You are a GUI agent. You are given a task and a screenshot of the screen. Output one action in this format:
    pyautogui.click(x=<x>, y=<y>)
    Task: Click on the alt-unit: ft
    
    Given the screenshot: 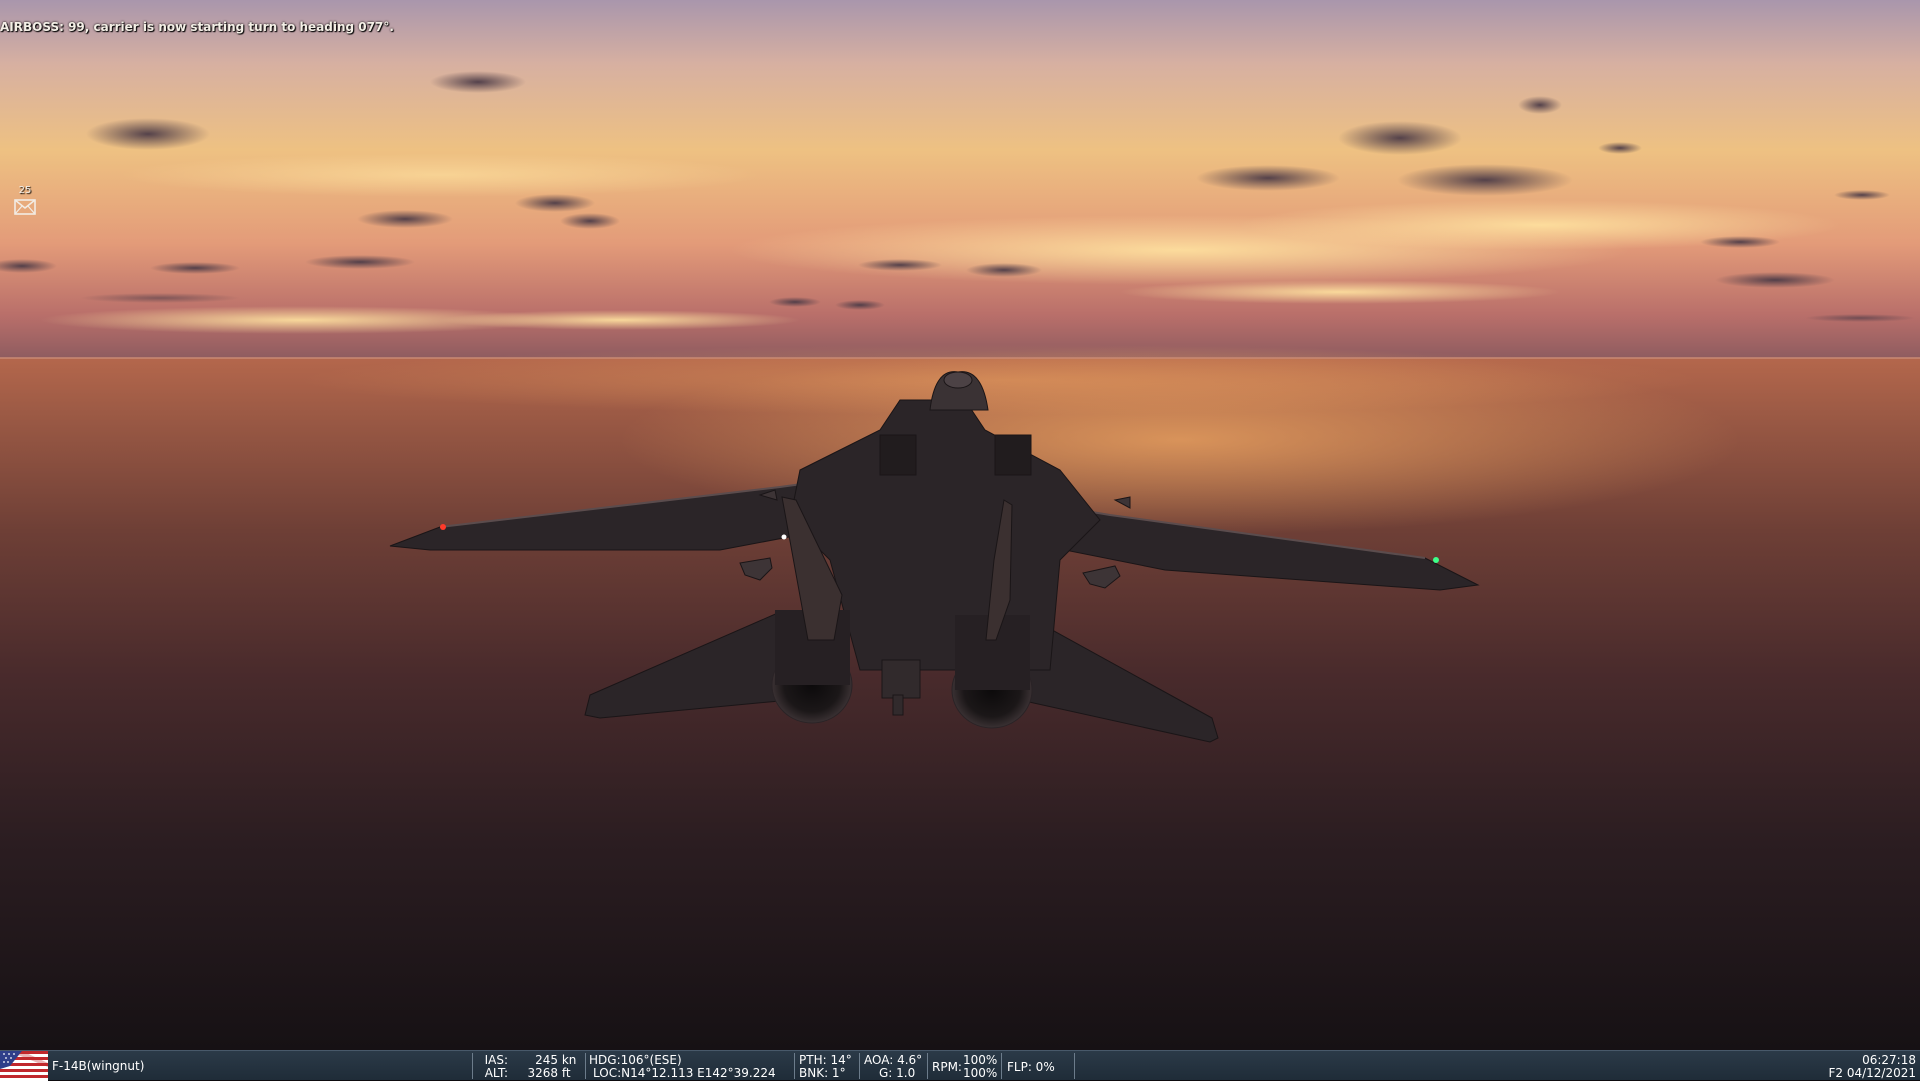 What is the action you would take?
    pyautogui.click(x=566, y=1073)
    